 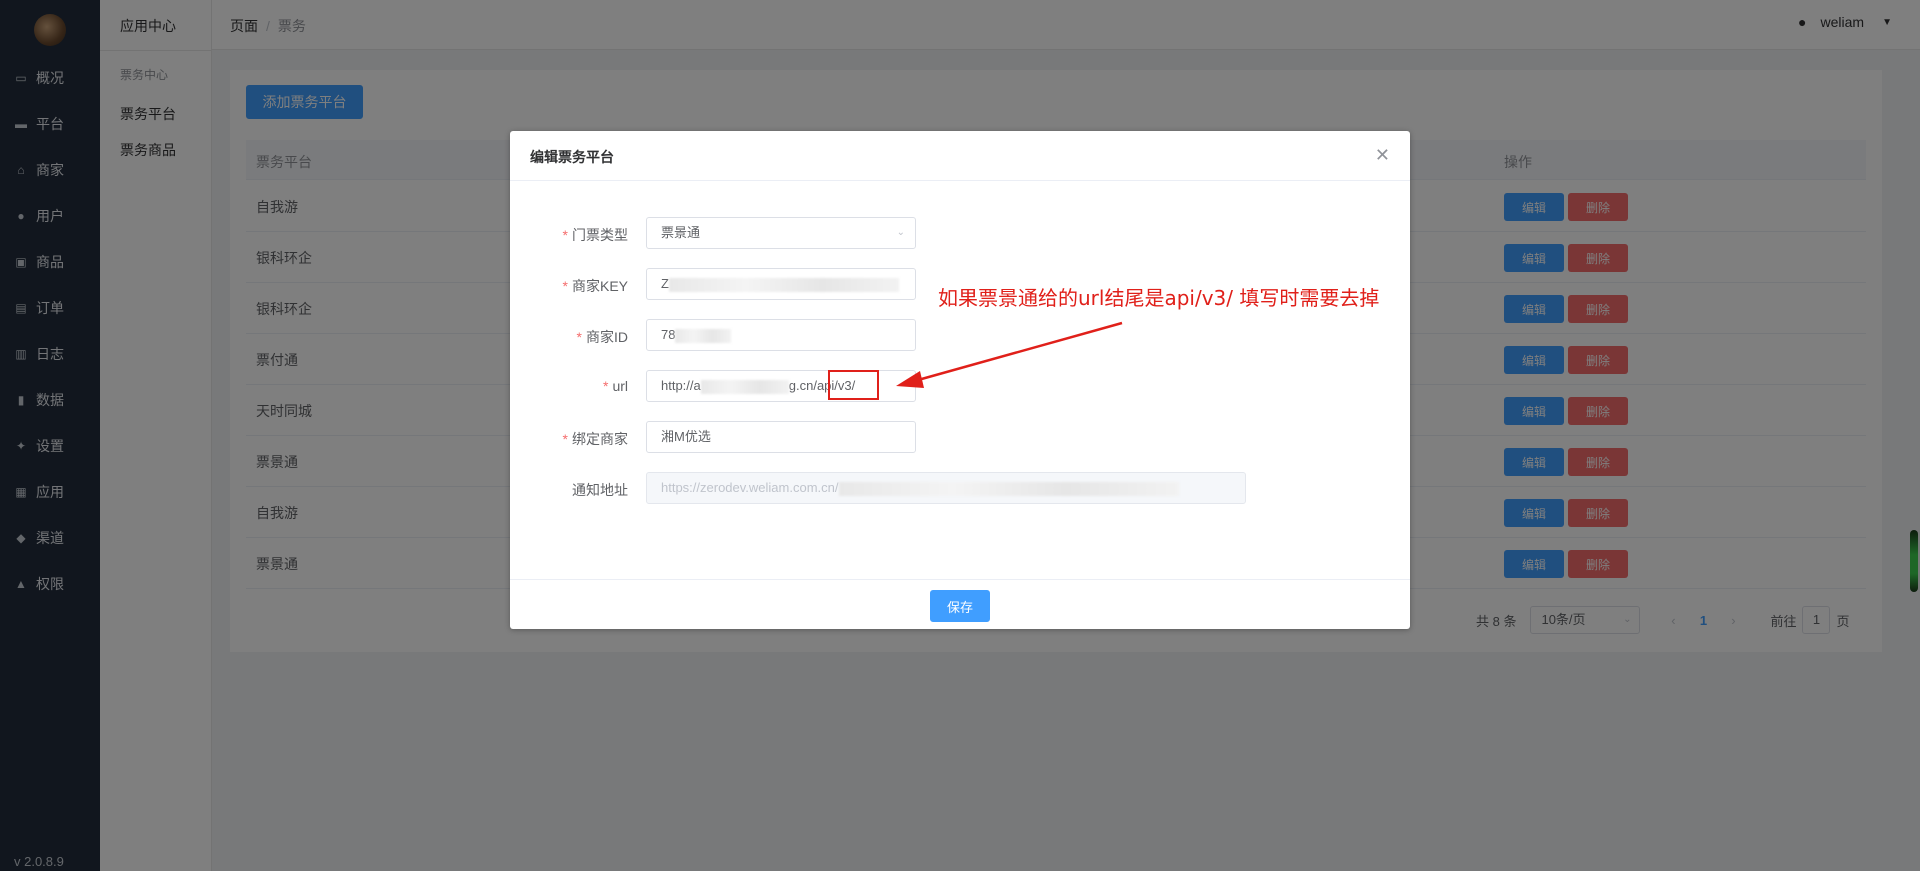 What do you see at coordinates (681, 385) in the screenshot?
I see `url-value-start: http://a` at bounding box center [681, 385].